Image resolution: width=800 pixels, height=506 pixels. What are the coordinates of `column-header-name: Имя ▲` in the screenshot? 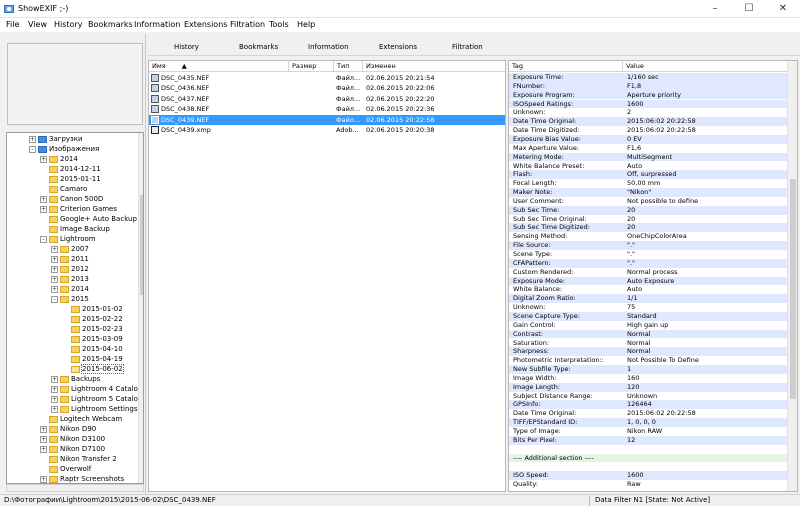 It's located at (219, 66).